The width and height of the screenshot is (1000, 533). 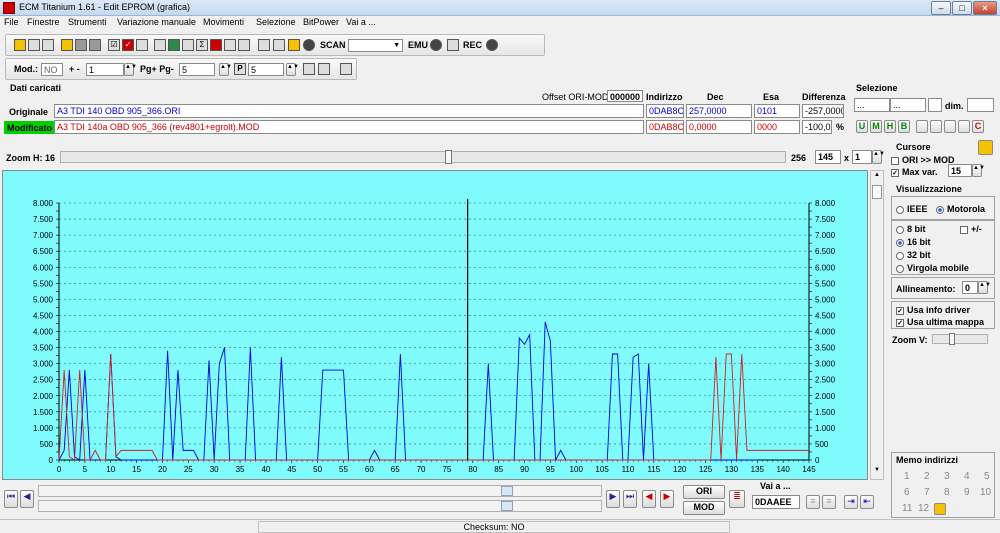 What do you see at coordinates (960, 209) in the screenshot?
I see `motorola-radio: Motorola` at bounding box center [960, 209].